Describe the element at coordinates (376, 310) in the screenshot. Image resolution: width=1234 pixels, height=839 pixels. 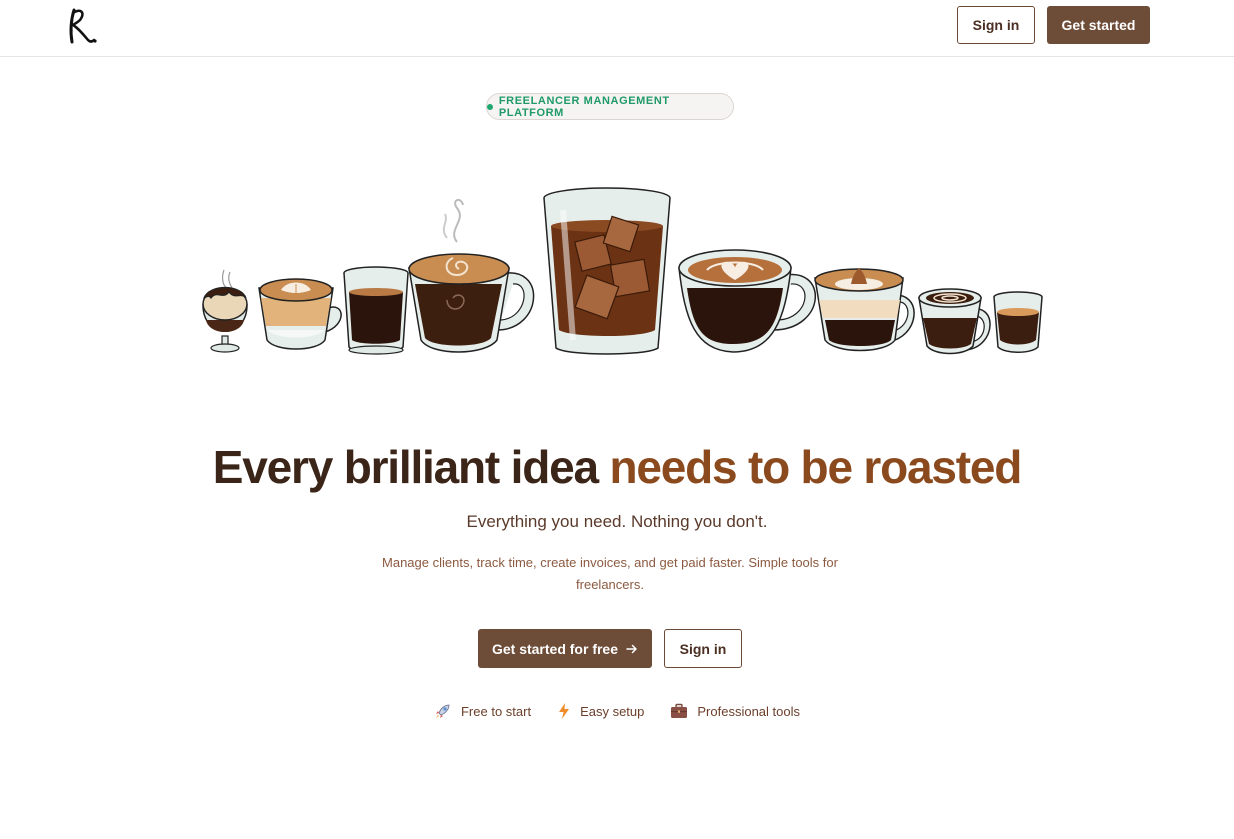
I see `espresso-glass-icon` at that location.